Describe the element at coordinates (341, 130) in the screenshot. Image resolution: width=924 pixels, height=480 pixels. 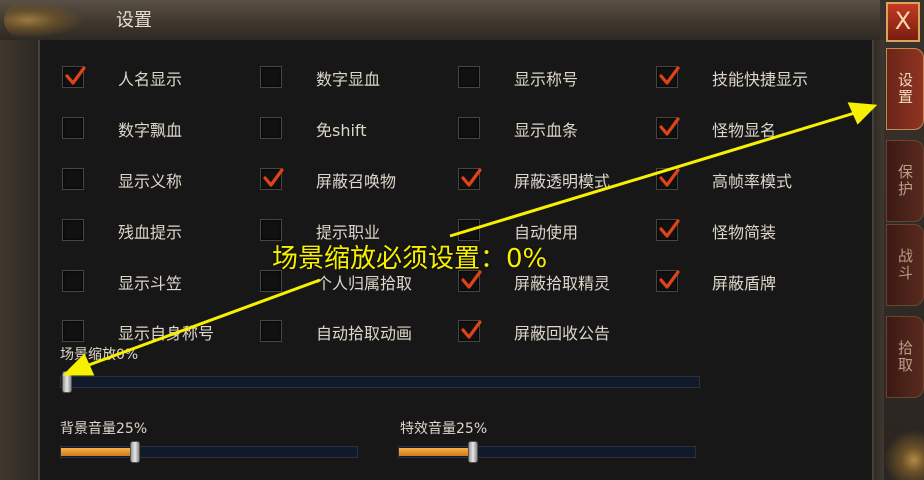
I see `option-label: 免shift` at that location.